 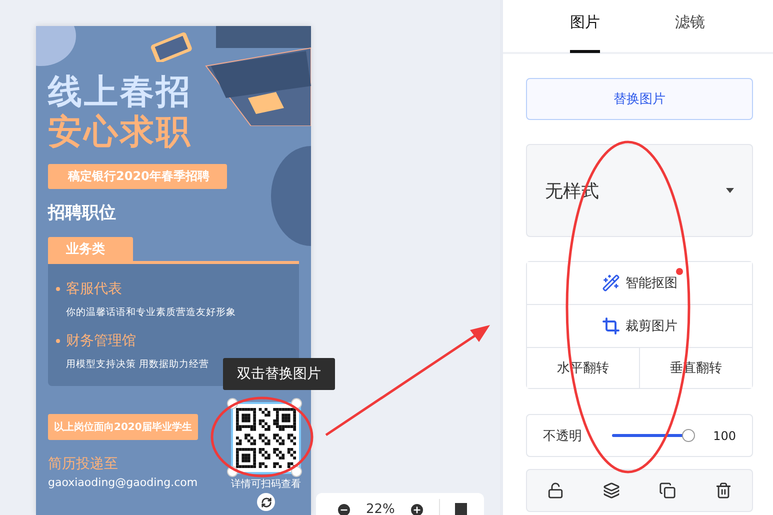 What do you see at coordinates (344, 508) in the screenshot?
I see `zoom-out-icon` at bounding box center [344, 508].